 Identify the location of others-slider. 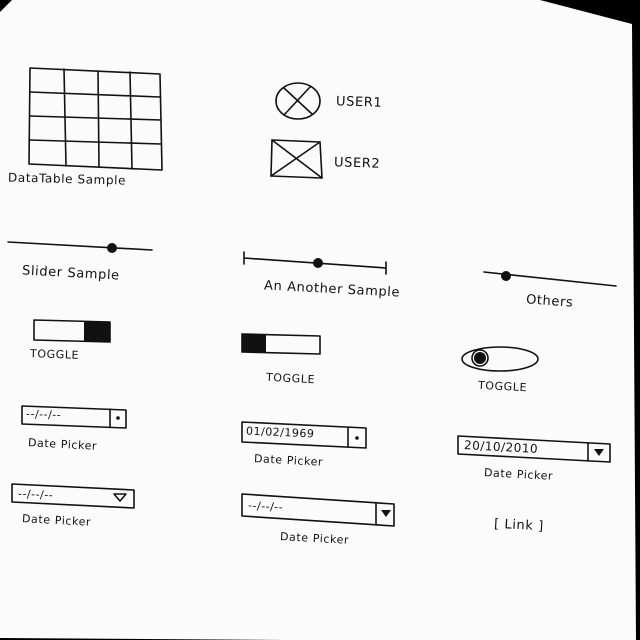
(550, 279).